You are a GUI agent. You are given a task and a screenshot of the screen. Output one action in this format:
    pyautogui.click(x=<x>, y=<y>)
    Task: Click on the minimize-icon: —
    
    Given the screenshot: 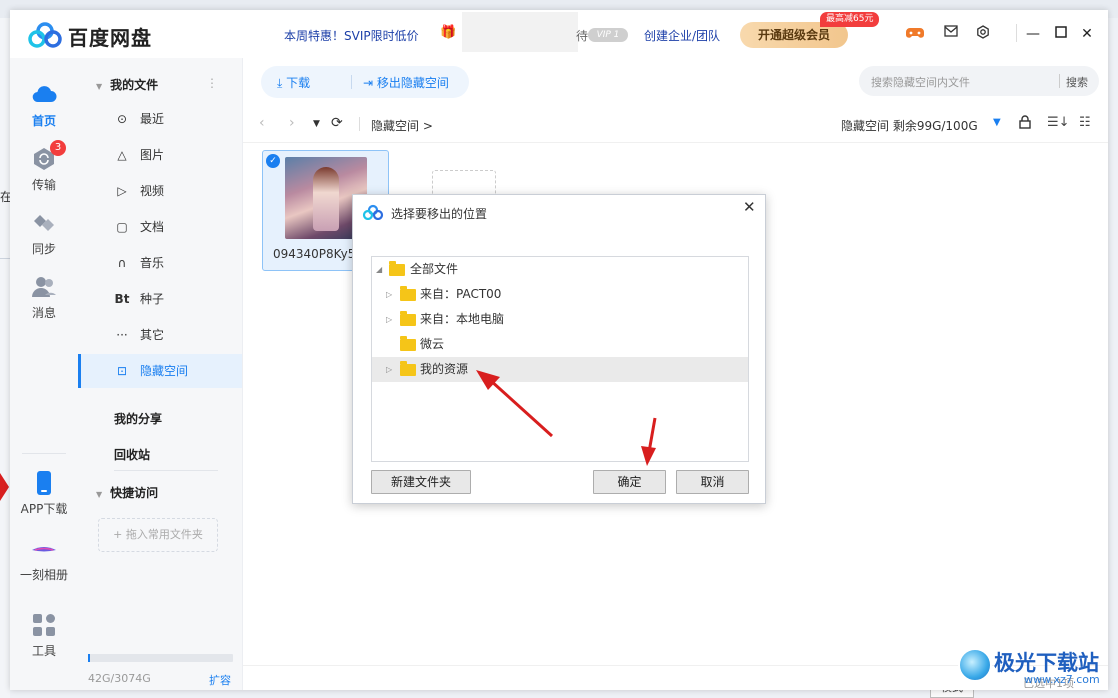 What is the action you would take?
    pyautogui.click(x=1033, y=34)
    